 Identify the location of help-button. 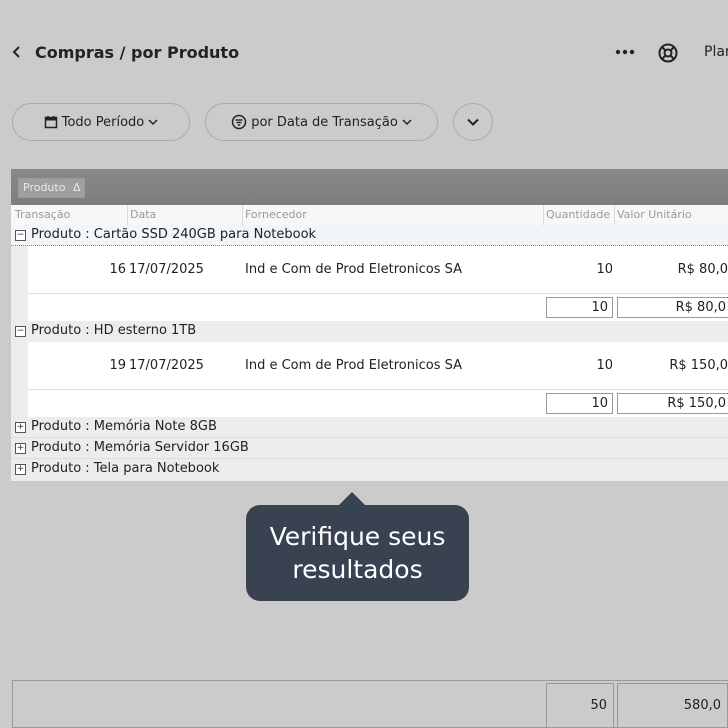
(668, 53).